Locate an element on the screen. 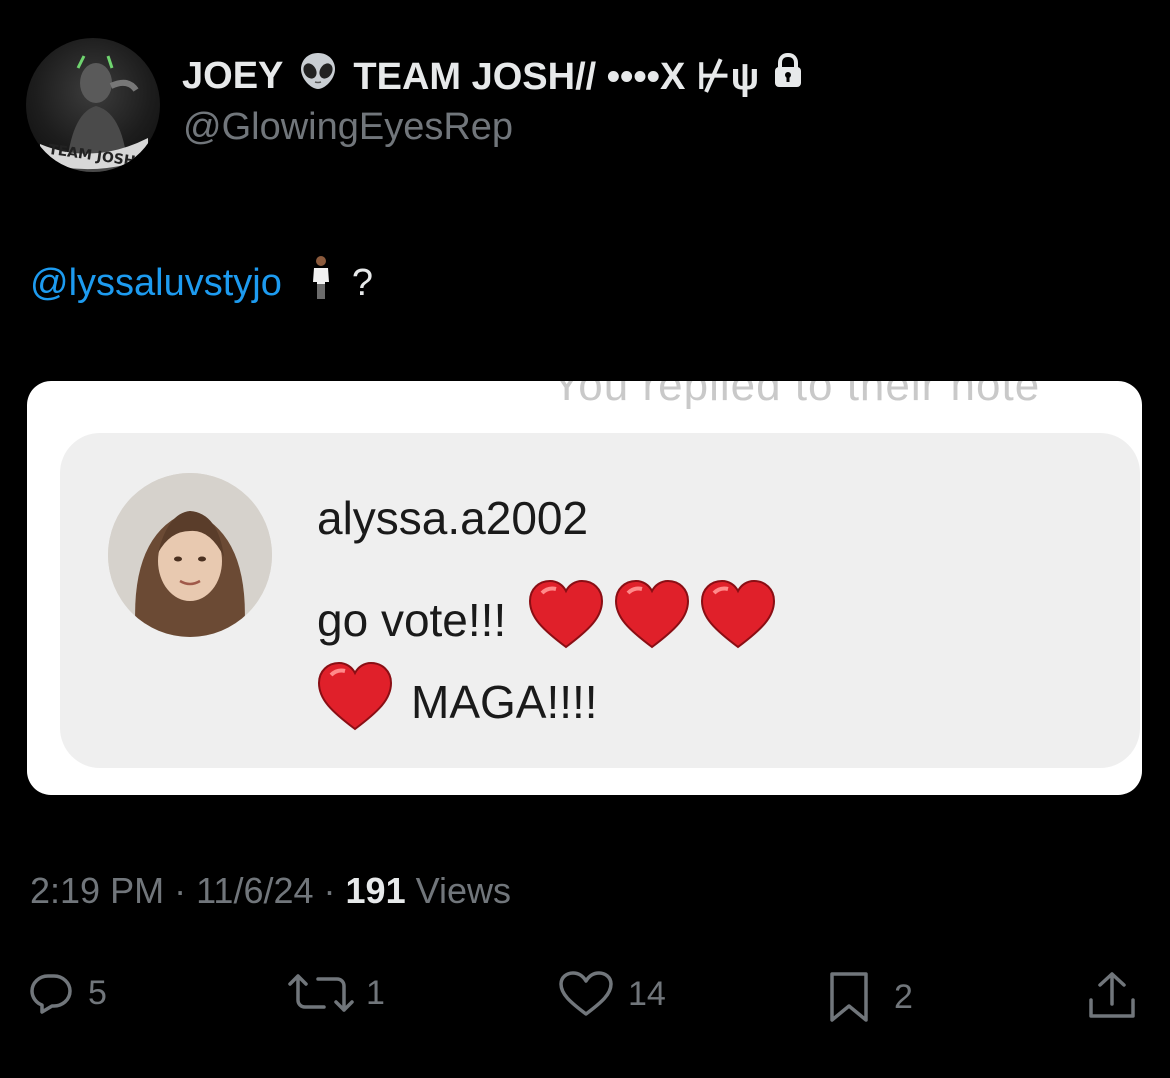  views-label: Views is located at coordinates (458, 890).